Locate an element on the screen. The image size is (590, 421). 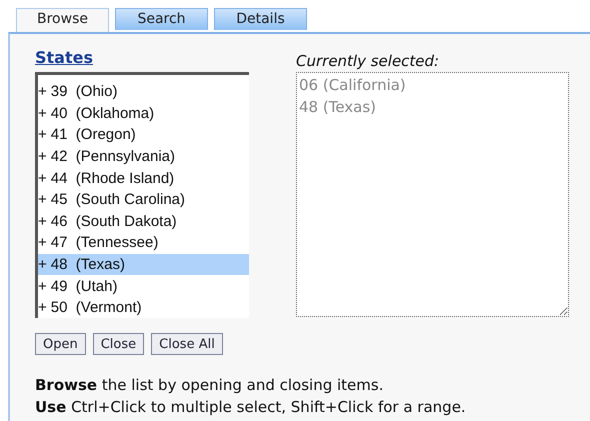
state-item: 50 (Vermont) is located at coordinates (96, 307).